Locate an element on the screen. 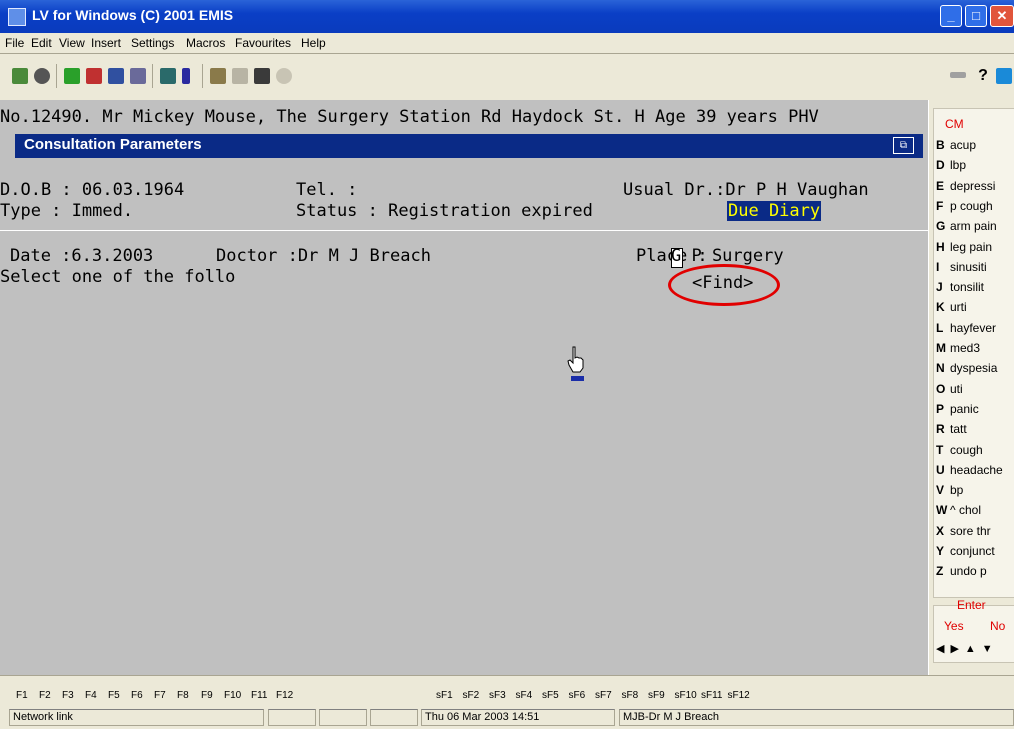 The height and width of the screenshot is (729, 1014). shift-fkey-button: sF2 is located at coordinates (471, 695).